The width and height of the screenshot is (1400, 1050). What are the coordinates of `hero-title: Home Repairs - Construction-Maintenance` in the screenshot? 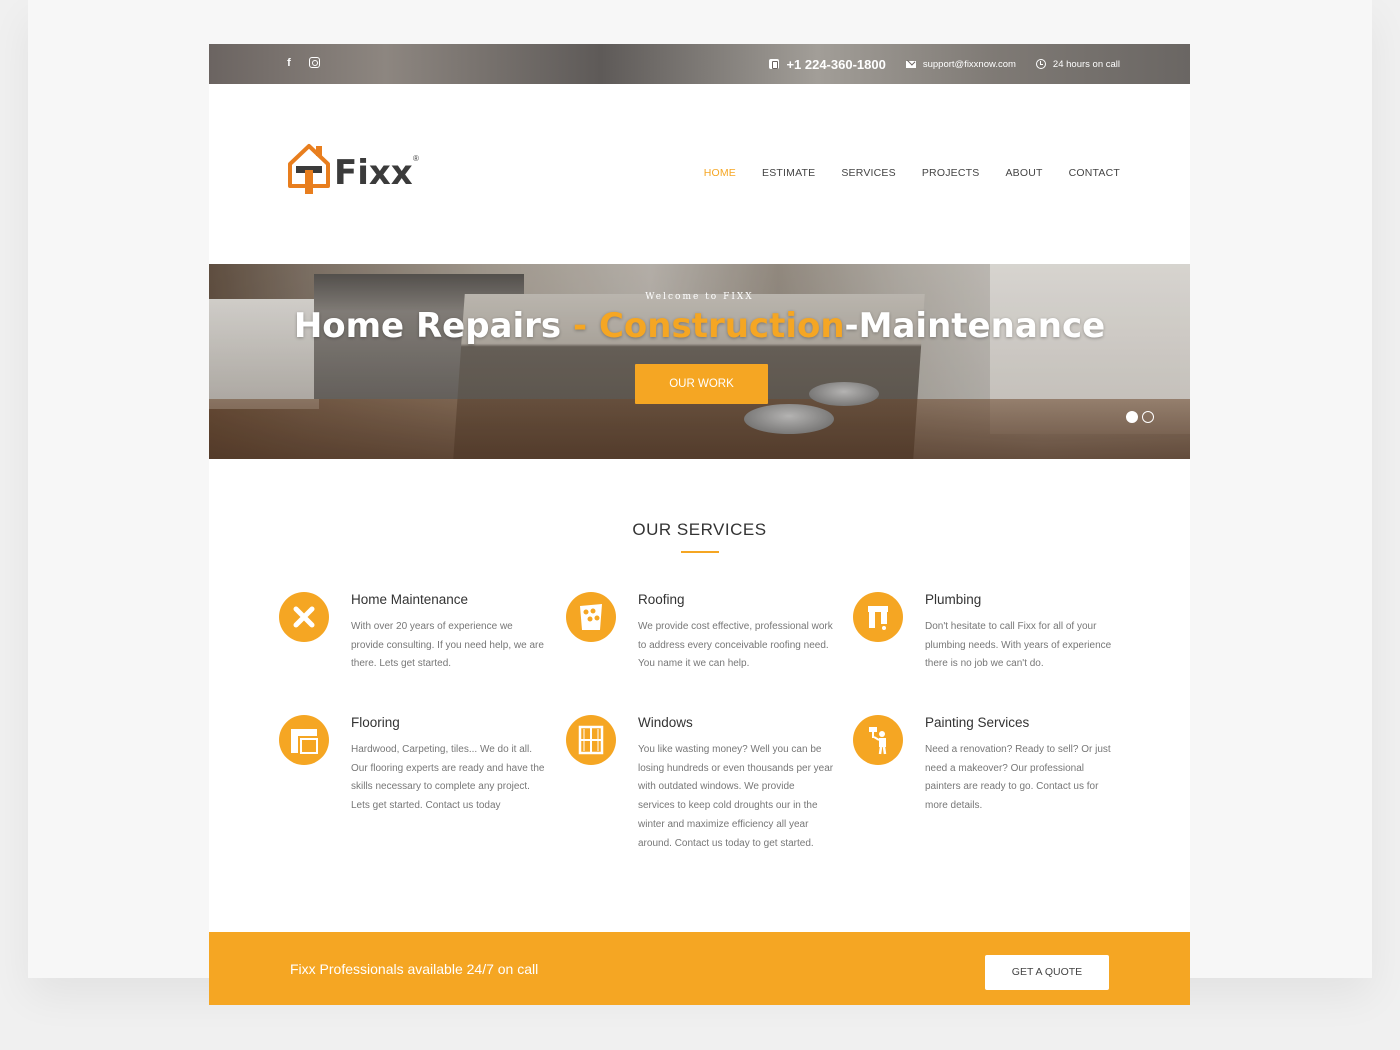 It's located at (699, 326).